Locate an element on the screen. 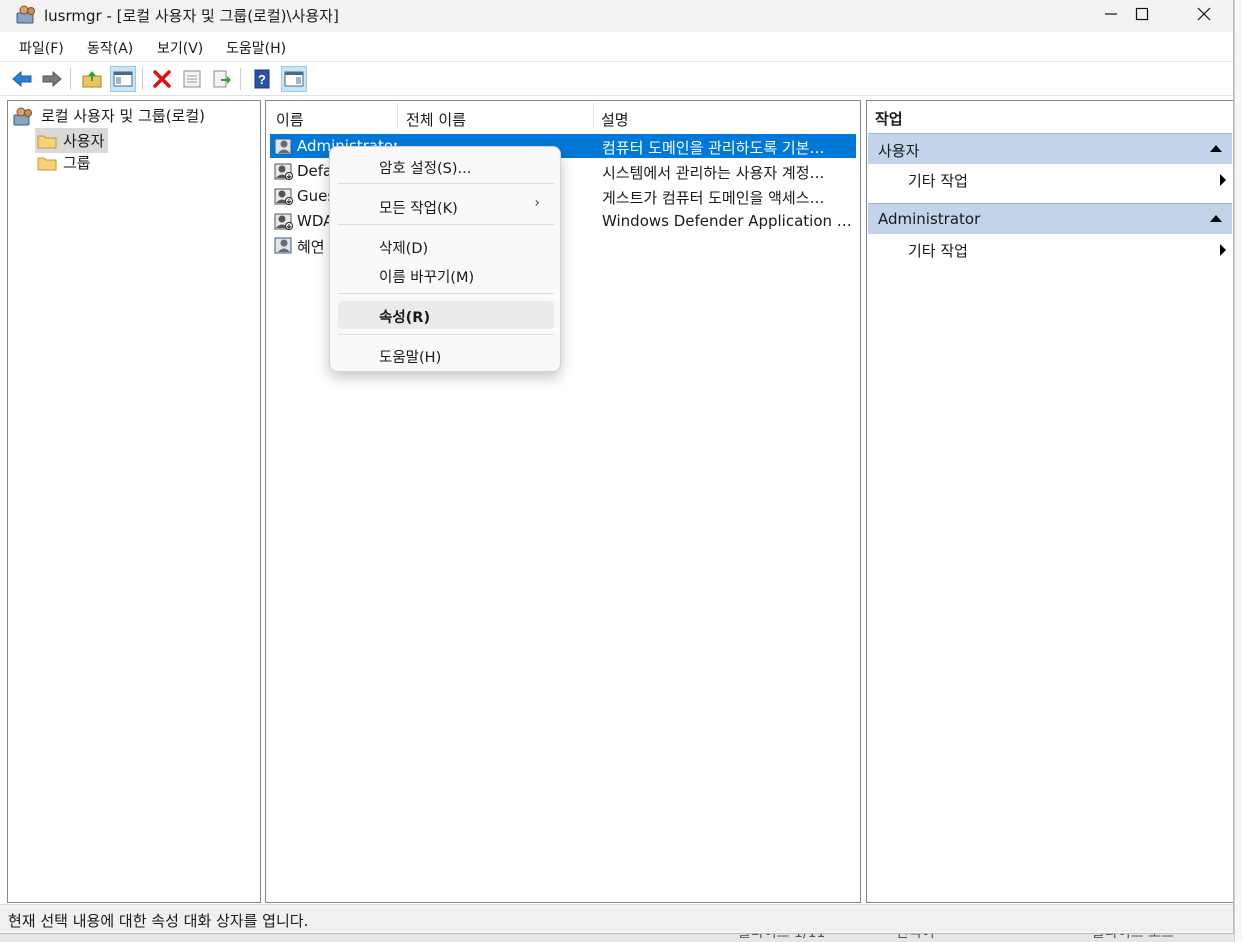 This screenshot has height=942, width=1242. forward-button is located at coordinates (52, 79).